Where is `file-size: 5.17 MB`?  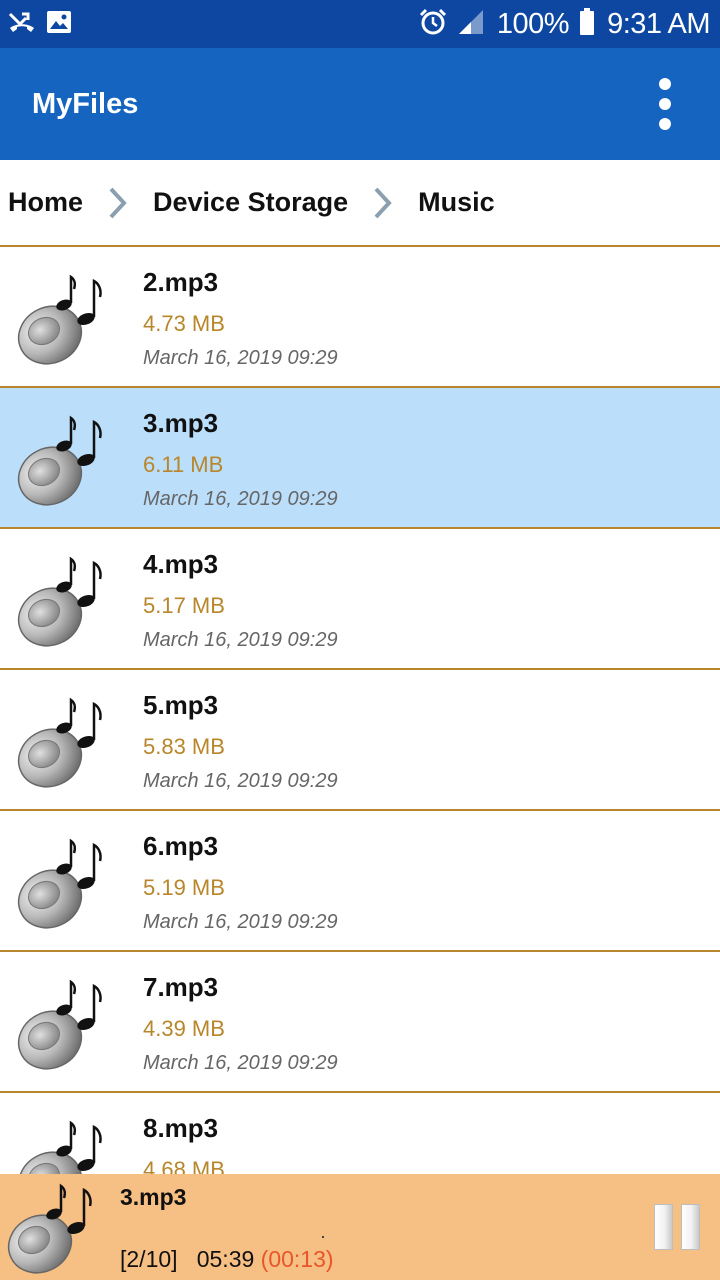
file-size: 5.17 MB is located at coordinates (184, 605).